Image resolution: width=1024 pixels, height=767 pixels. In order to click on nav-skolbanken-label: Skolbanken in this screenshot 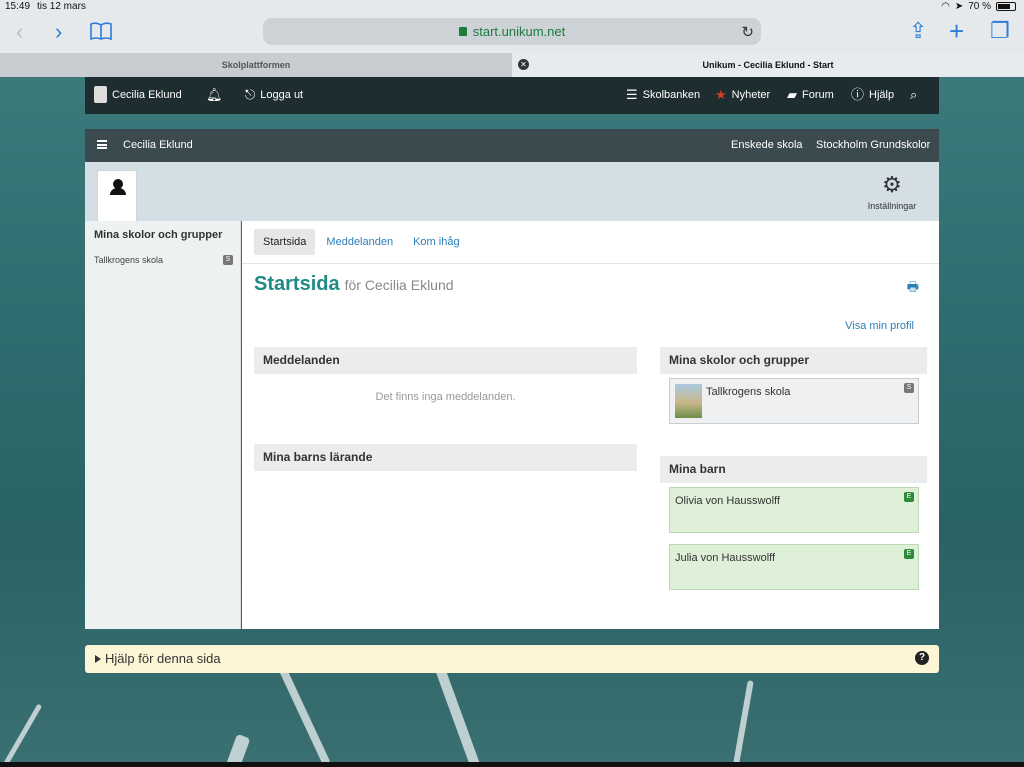, I will do `click(671, 94)`.